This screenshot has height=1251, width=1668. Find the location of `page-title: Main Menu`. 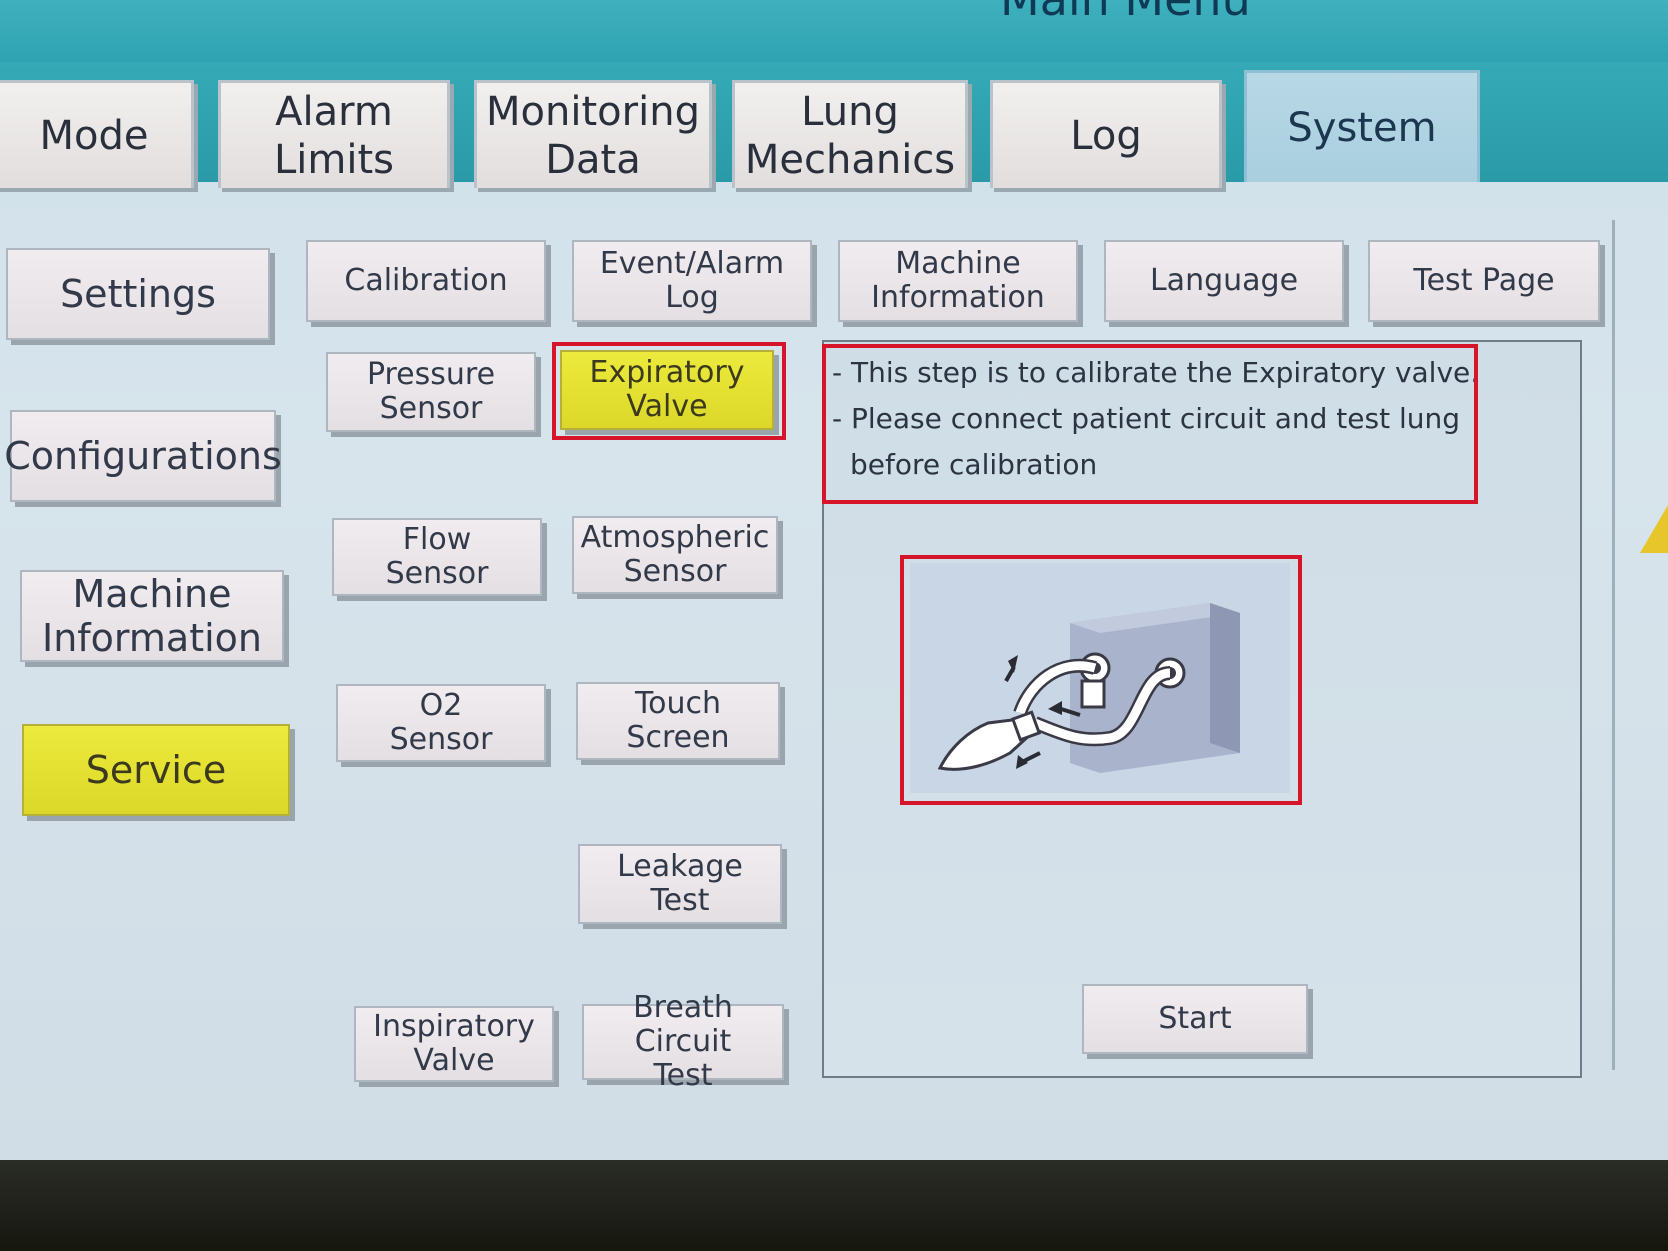

page-title: Main Menu is located at coordinates (1150, 13).